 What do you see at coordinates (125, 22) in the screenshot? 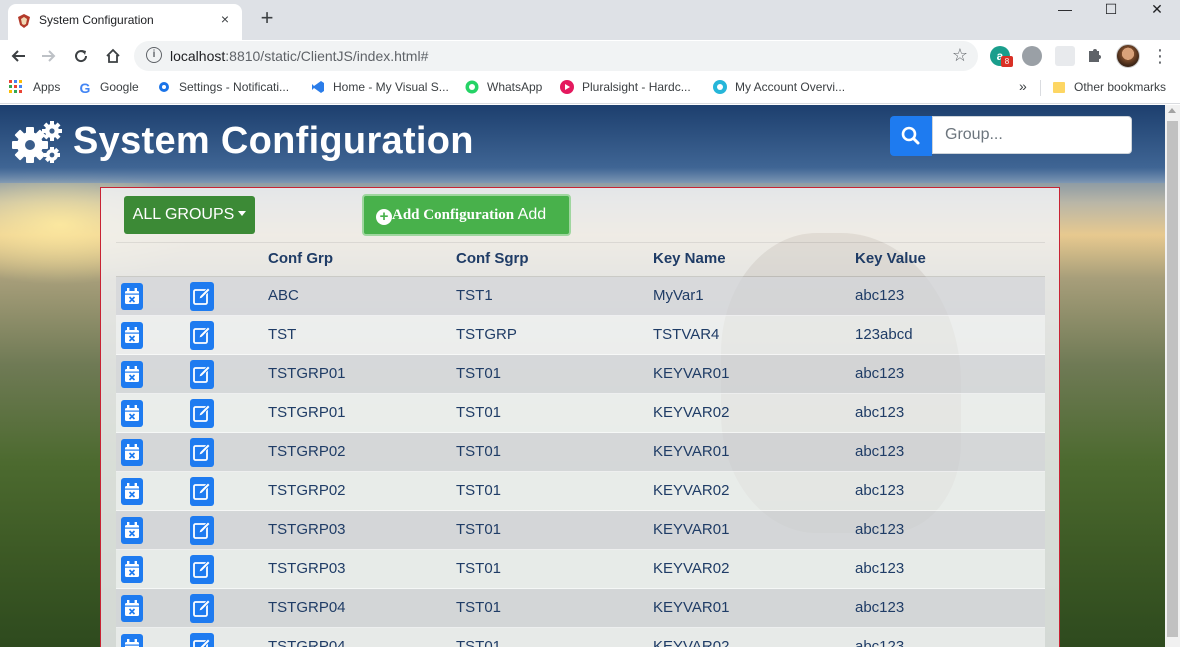
I see `browser-tab: System Configuration ×` at bounding box center [125, 22].